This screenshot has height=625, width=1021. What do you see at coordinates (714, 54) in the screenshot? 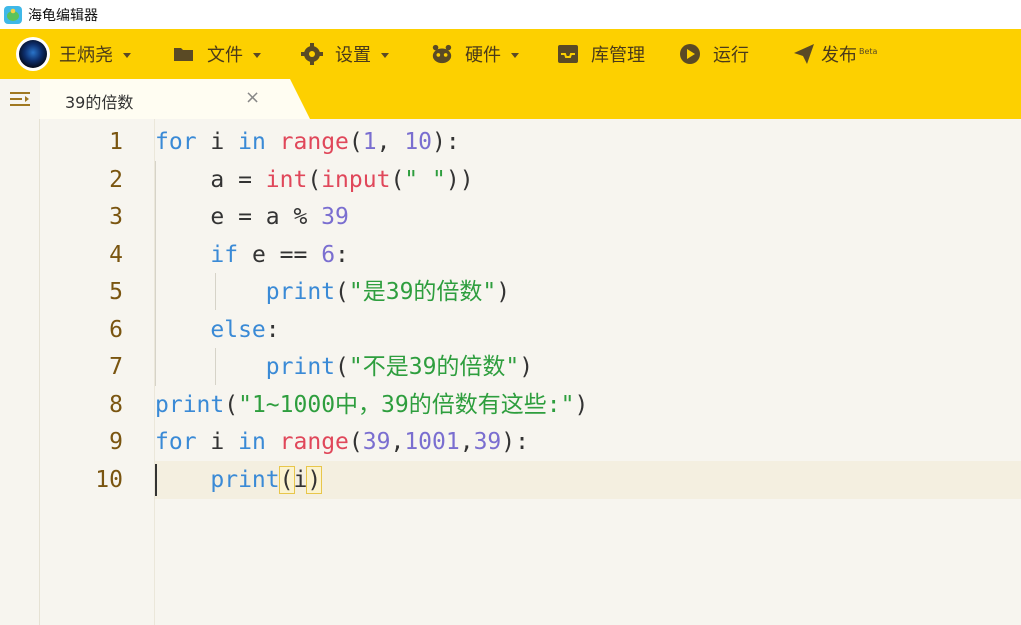
I see `run-button: 运行` at bounding box center [714, 54].